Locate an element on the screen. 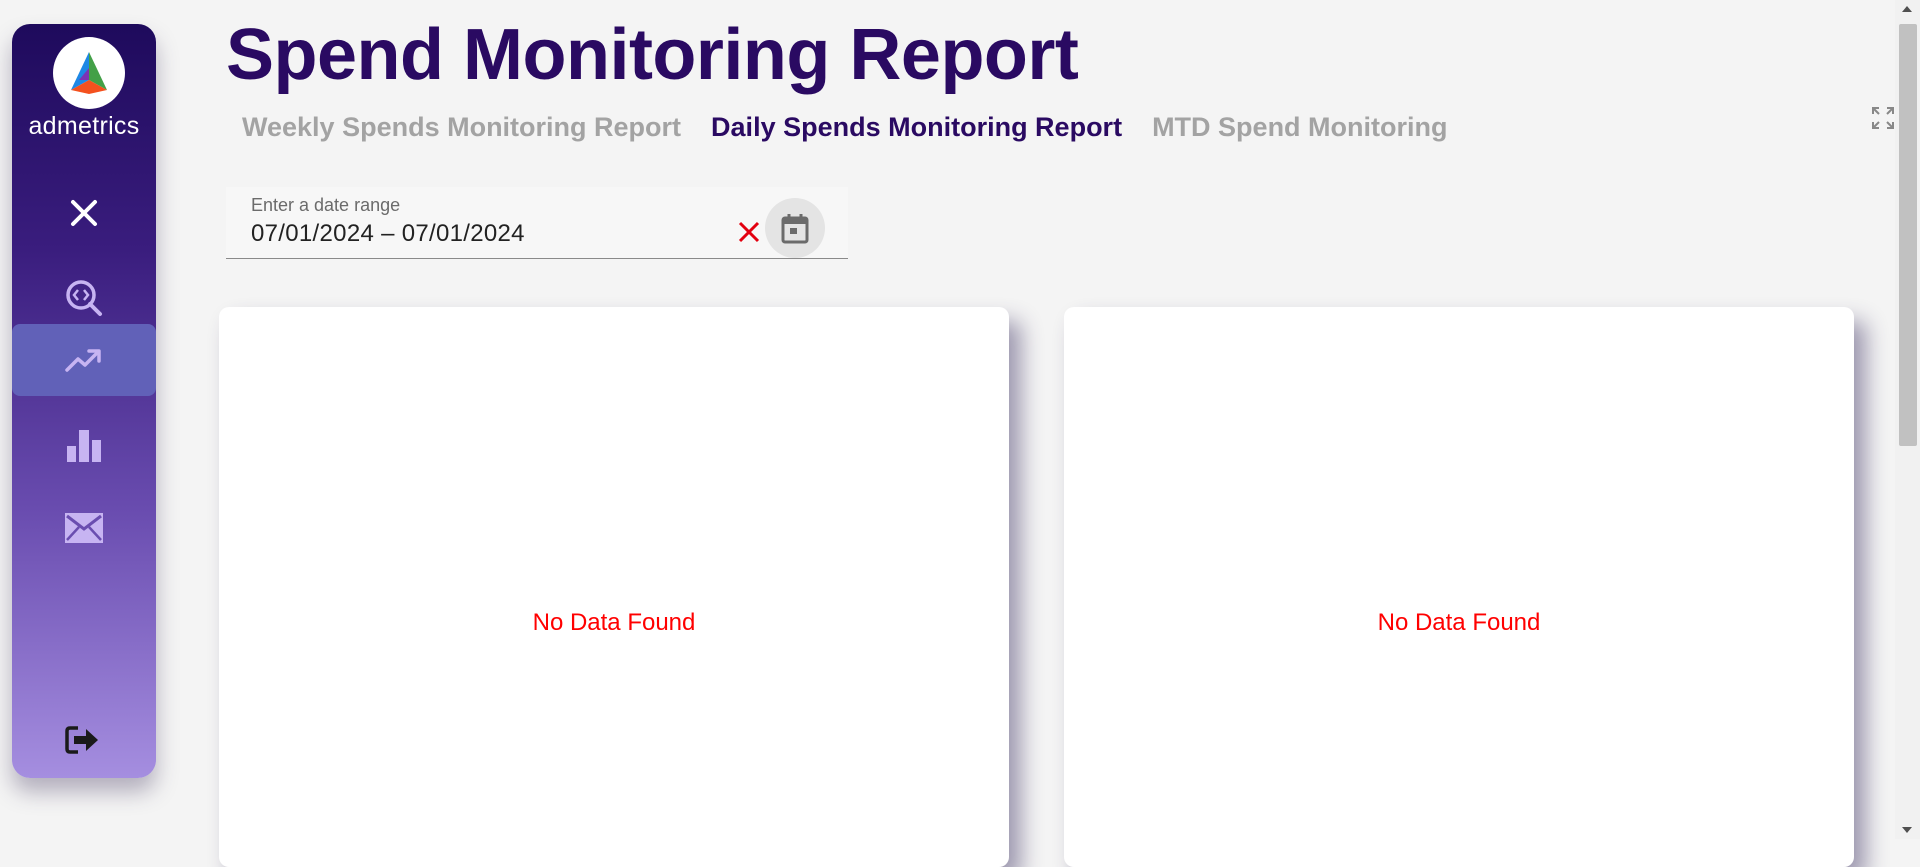 The height and width of the screenshot is (867, 1920). vertical-scrollbar is located at coordinates (1907, 419).